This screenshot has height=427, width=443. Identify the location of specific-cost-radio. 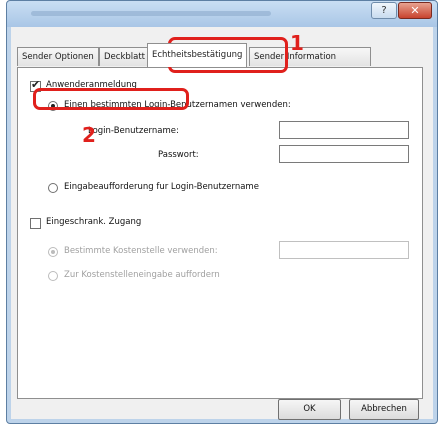
(53, 252).